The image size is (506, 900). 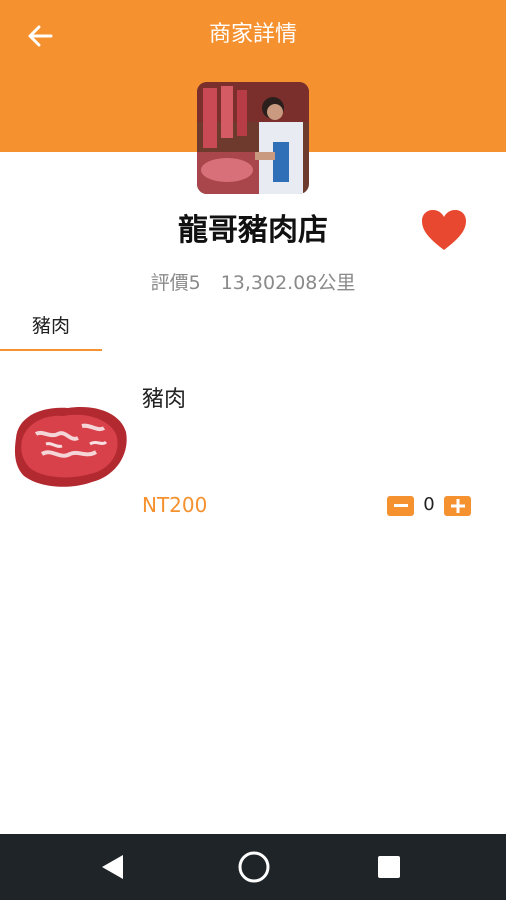 What do you see at coordinates (288, 283) in the screenshot?
I see `store-distance: 13,302.08公里` at bounding box center [288, 283].